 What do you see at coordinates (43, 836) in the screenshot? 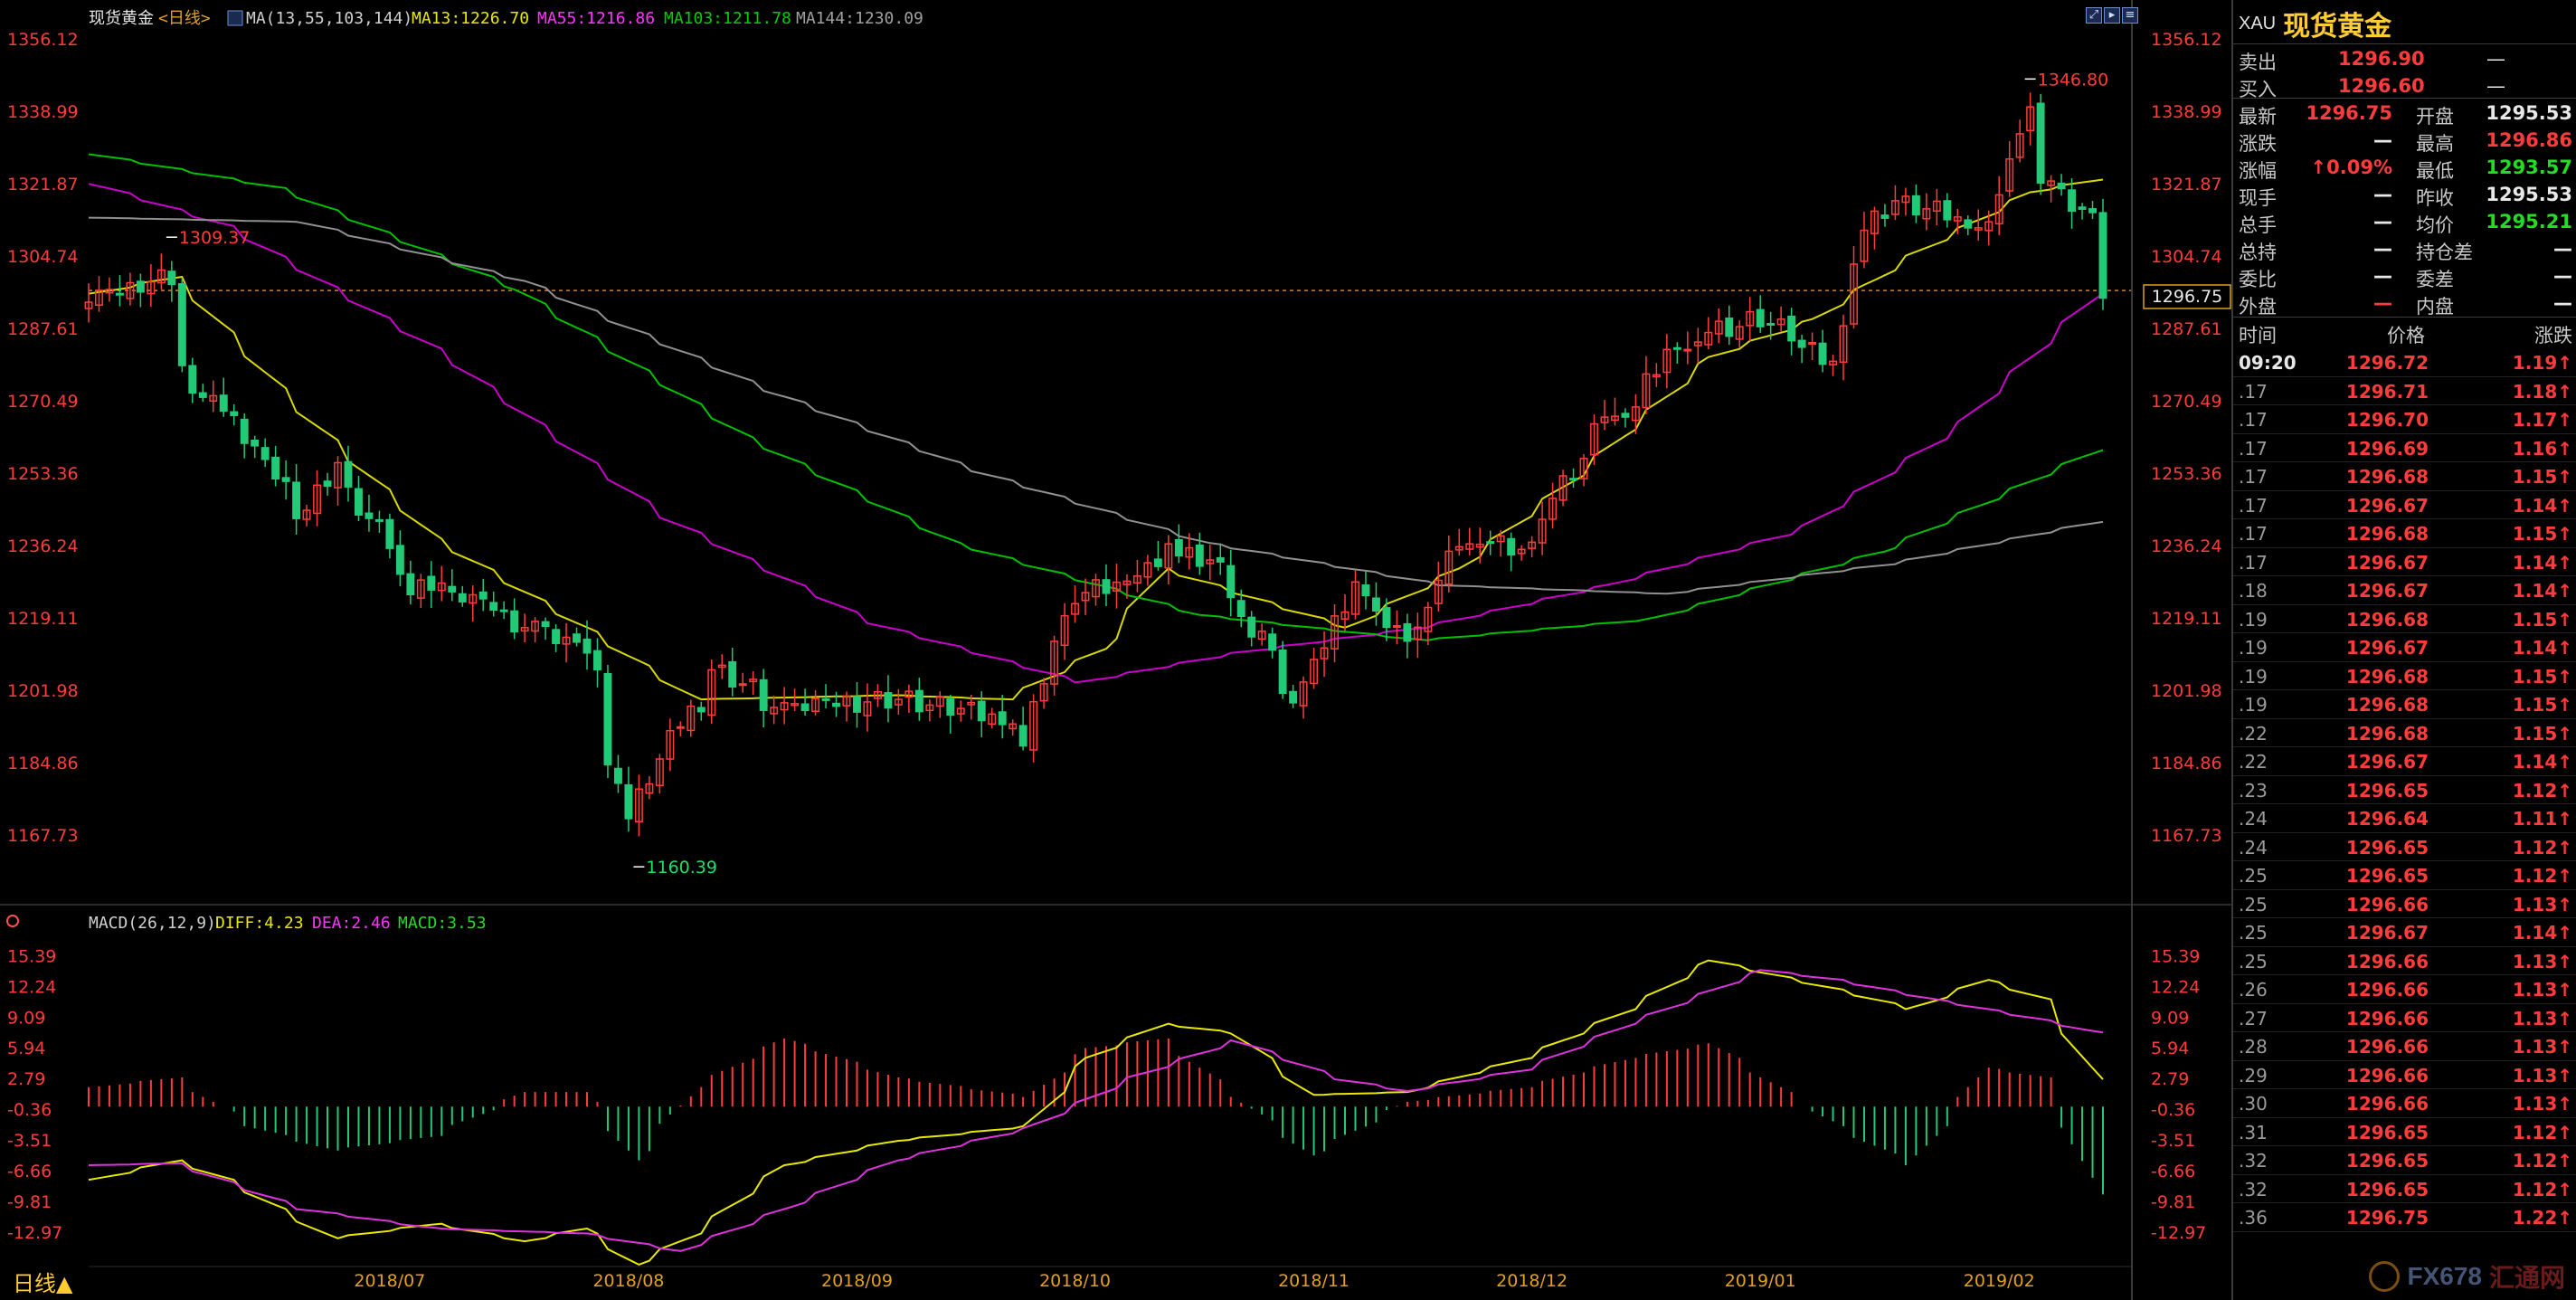
I see `price-tick-left: 1167.73` at bounding box center [43, 836].